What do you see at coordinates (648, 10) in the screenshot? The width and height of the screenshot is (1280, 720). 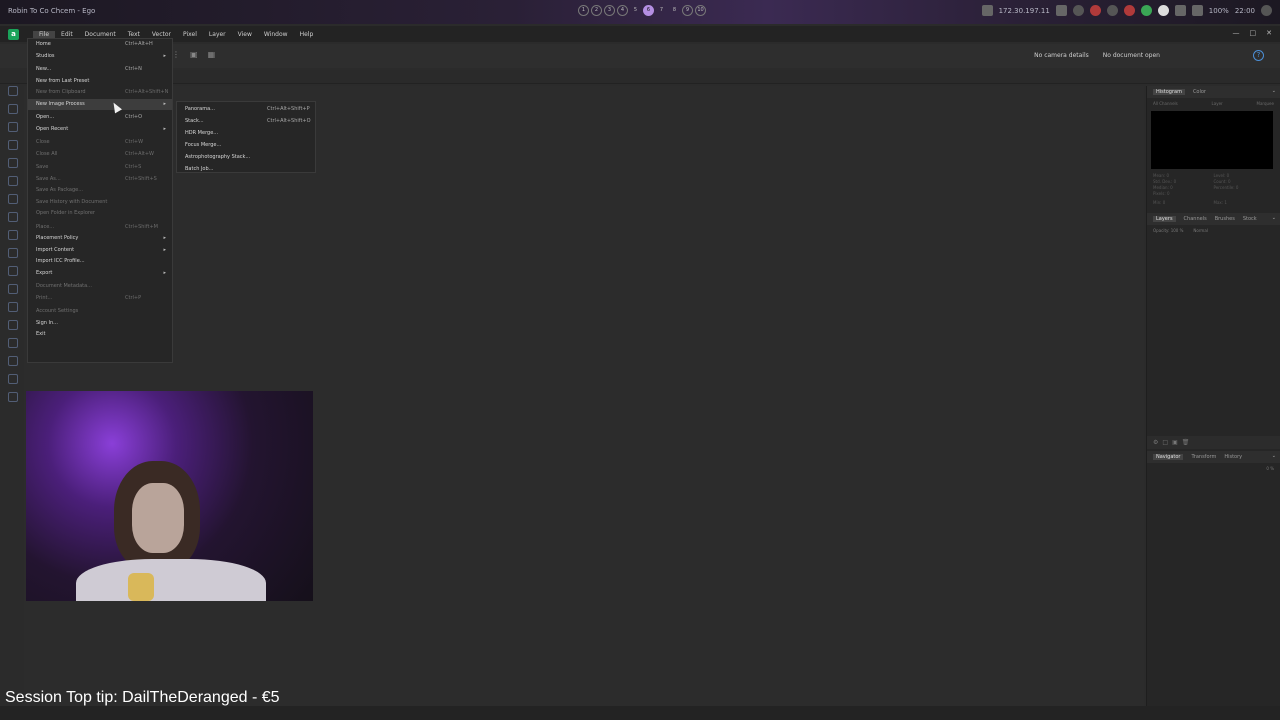 I see `workspace-6: 6` at bounding box center [648, 10].